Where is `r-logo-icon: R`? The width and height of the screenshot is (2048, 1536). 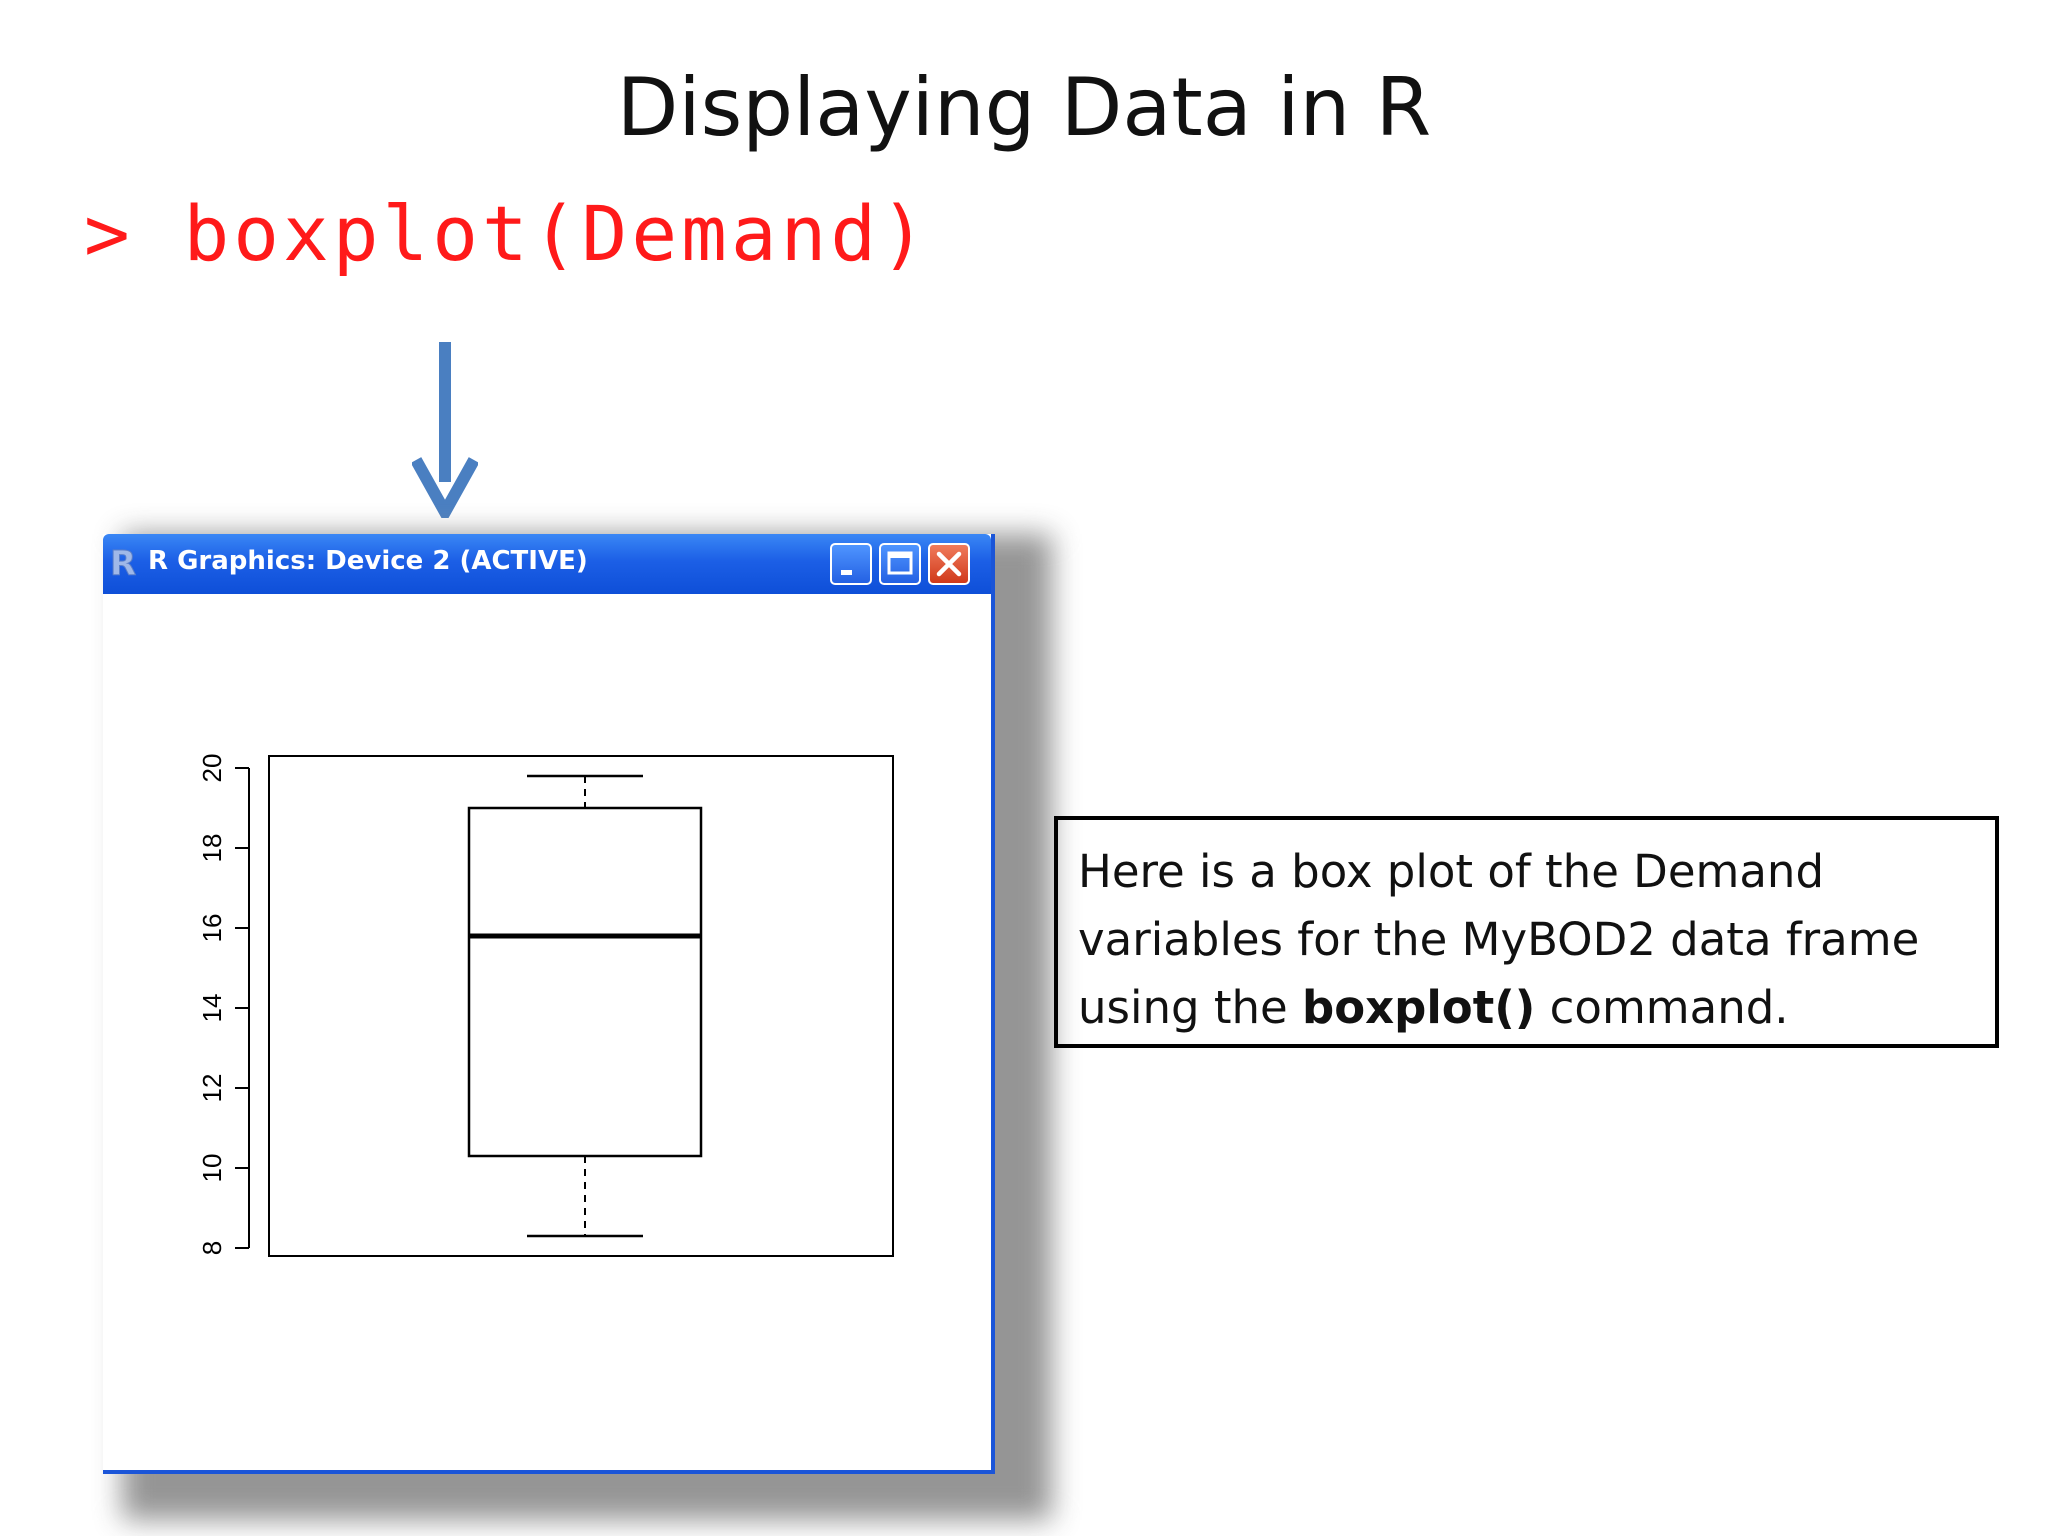
r-logo-icon: R is located at coordinates (123, 563).